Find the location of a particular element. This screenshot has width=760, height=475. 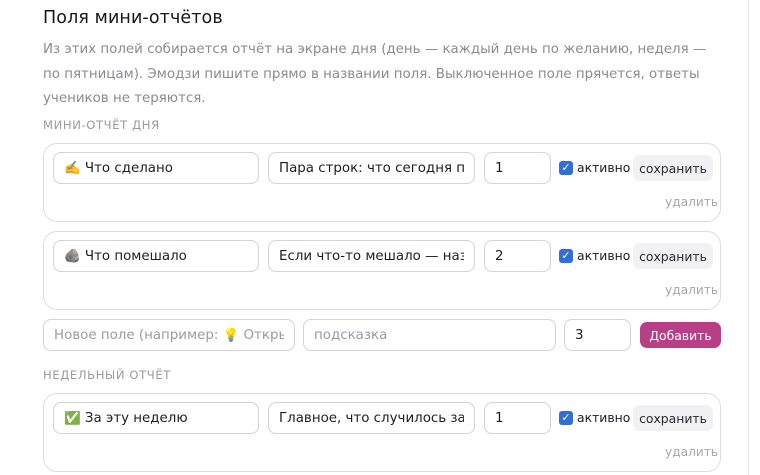

new-field-name-input is located at coordinates (169, 335).